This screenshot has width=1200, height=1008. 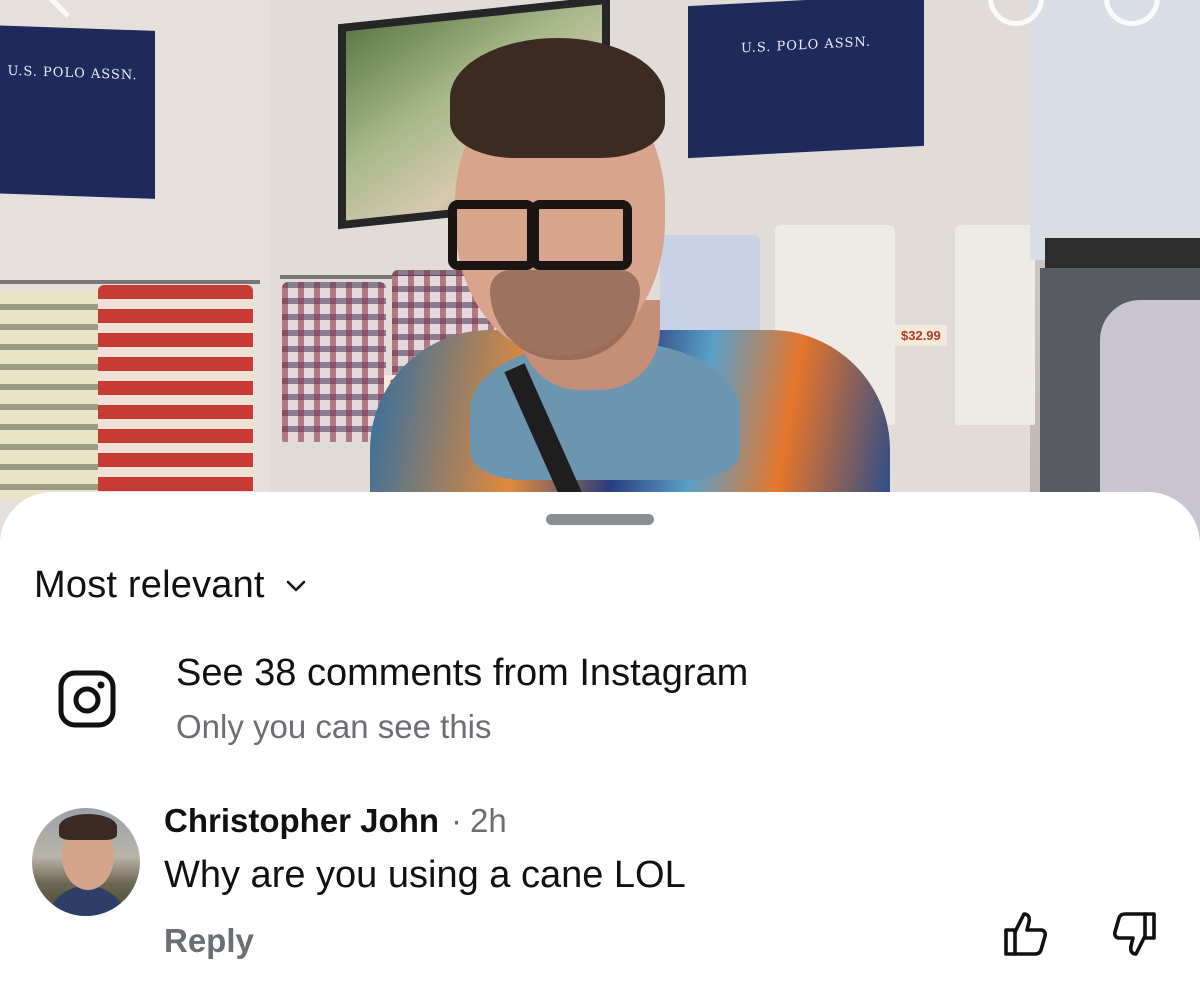 What do you see at coordinates (72, 73) in the screenshot?
I see `store-sign-left-text: U.S. POLO ASSN.` at bounding box center [72, 73].